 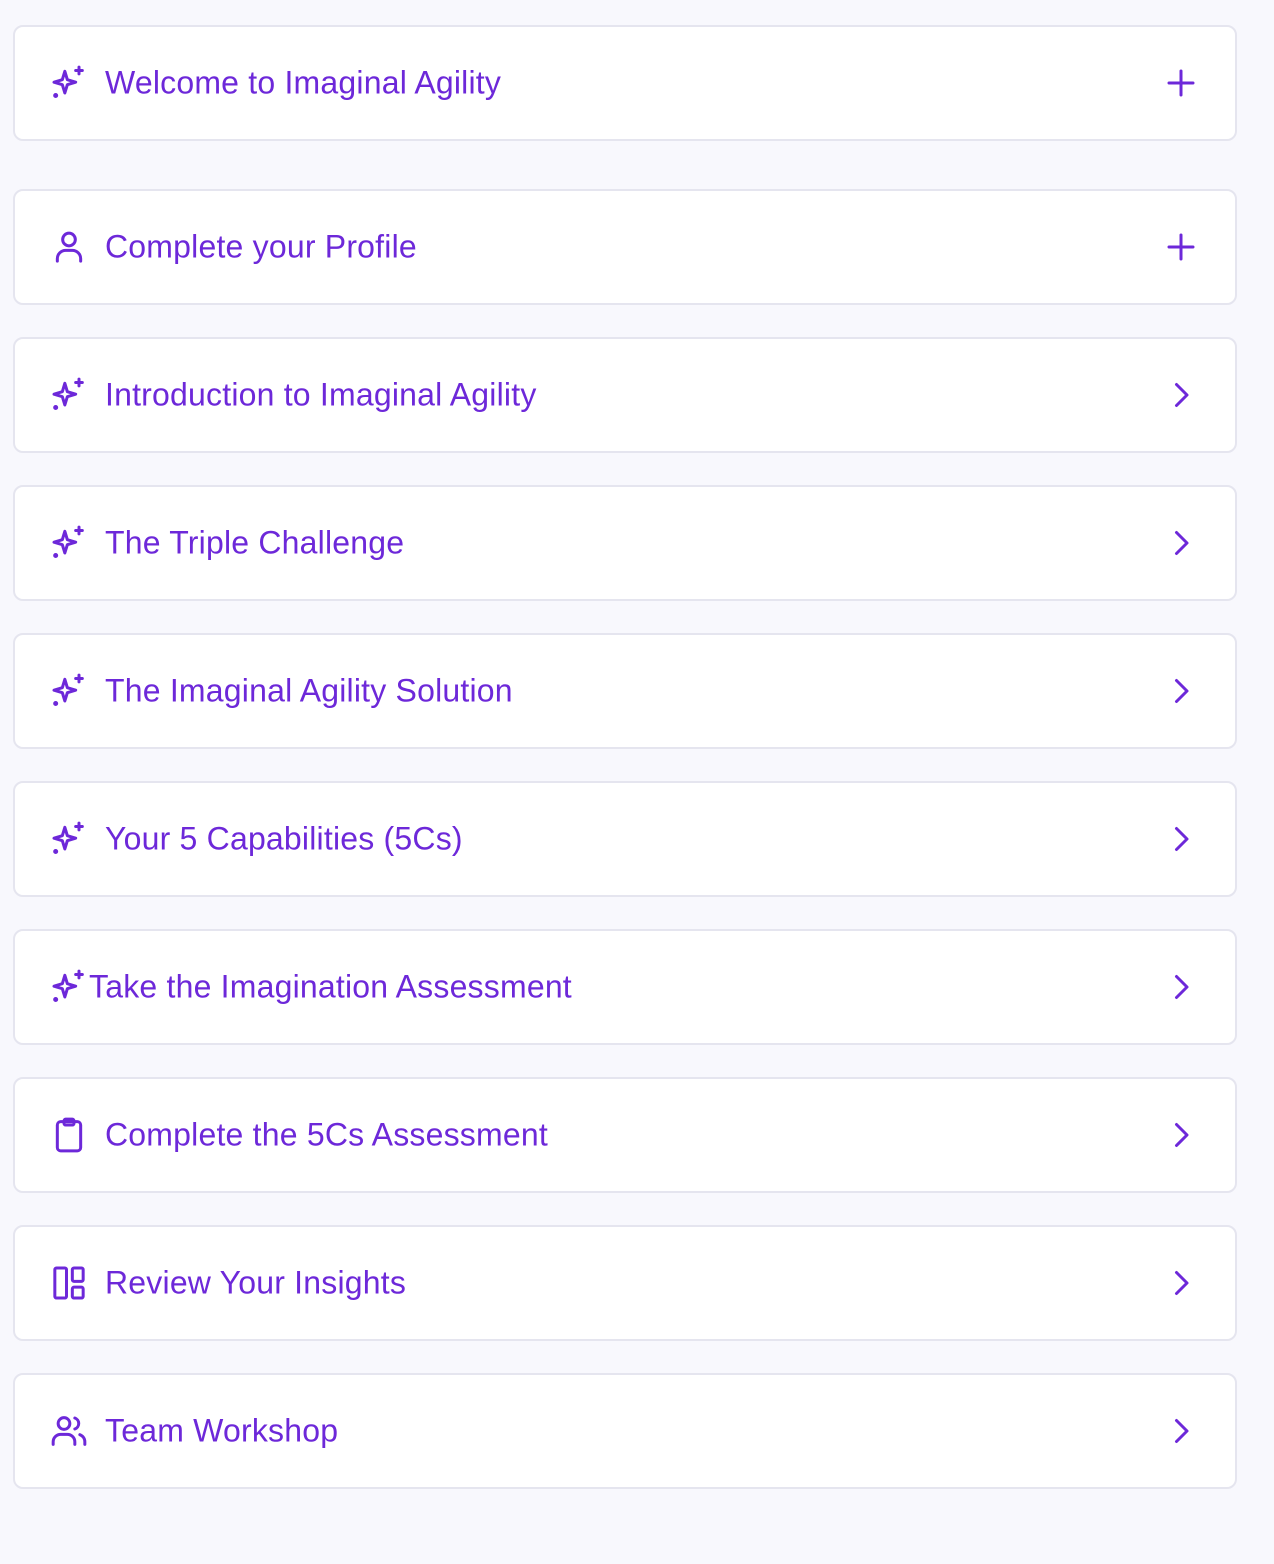 What do you see at coordinates (261, 246) in the screenshot?
I see `step-label: Complete your Profile` at bounding box center [261, 246].